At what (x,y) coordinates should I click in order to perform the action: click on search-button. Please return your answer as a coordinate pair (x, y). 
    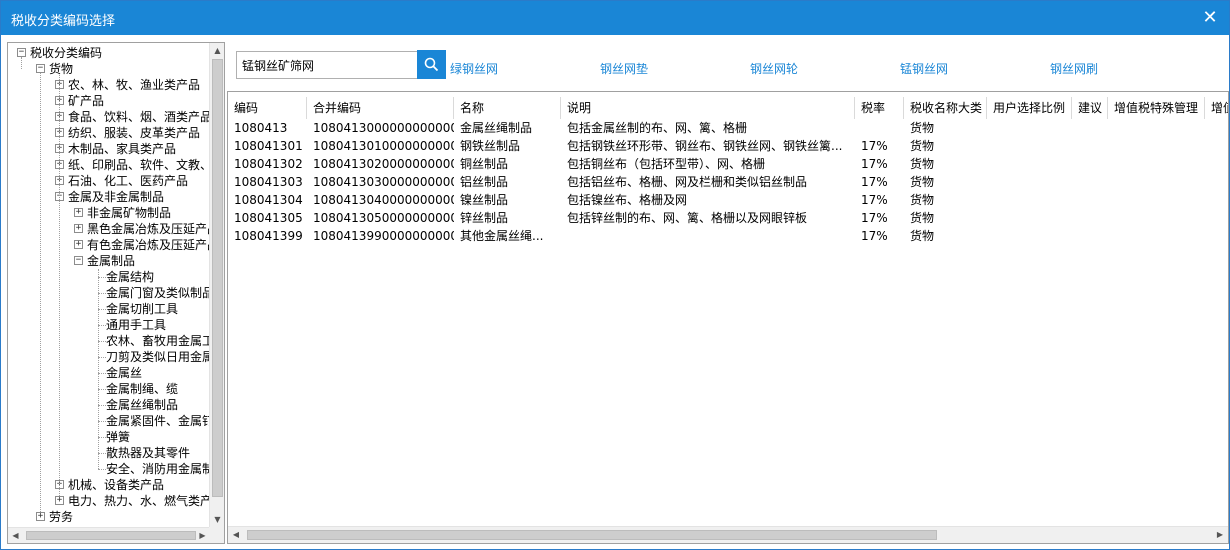
    Looking at the image, I should click on (431, 64).